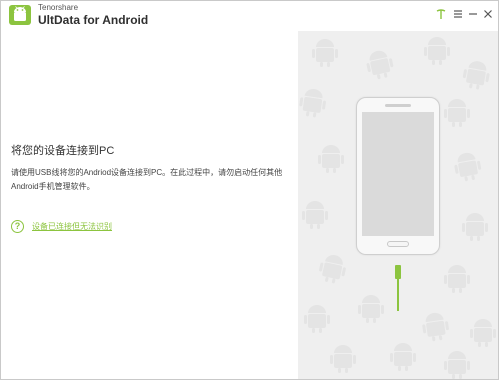 Image resolution: width=499 pixels, height=380 pixels. I want to click on phone-home-button, so click(398, 244).